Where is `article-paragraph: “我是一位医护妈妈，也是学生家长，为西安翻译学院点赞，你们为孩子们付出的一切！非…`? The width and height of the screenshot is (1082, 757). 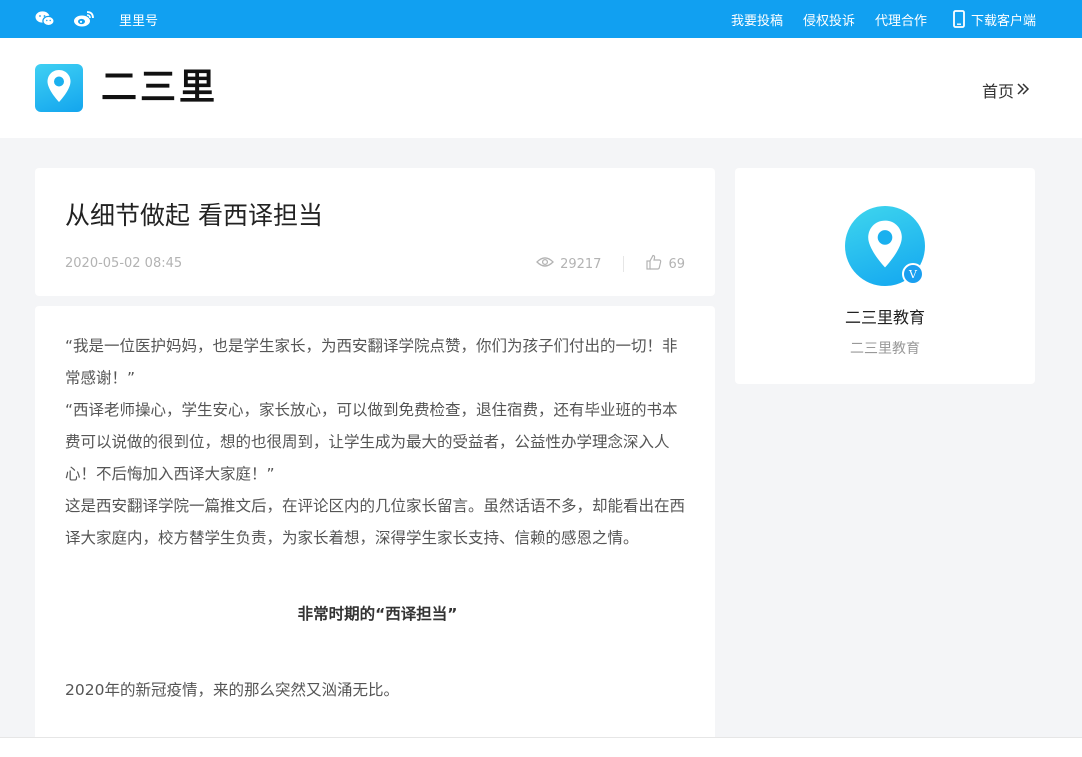
article-paragraph: “我是一位医护妈妈，也是学生家长，为西安翻译学院点赞，你们为孩子们付出的一切！非… is located at coordinates (371, 362).